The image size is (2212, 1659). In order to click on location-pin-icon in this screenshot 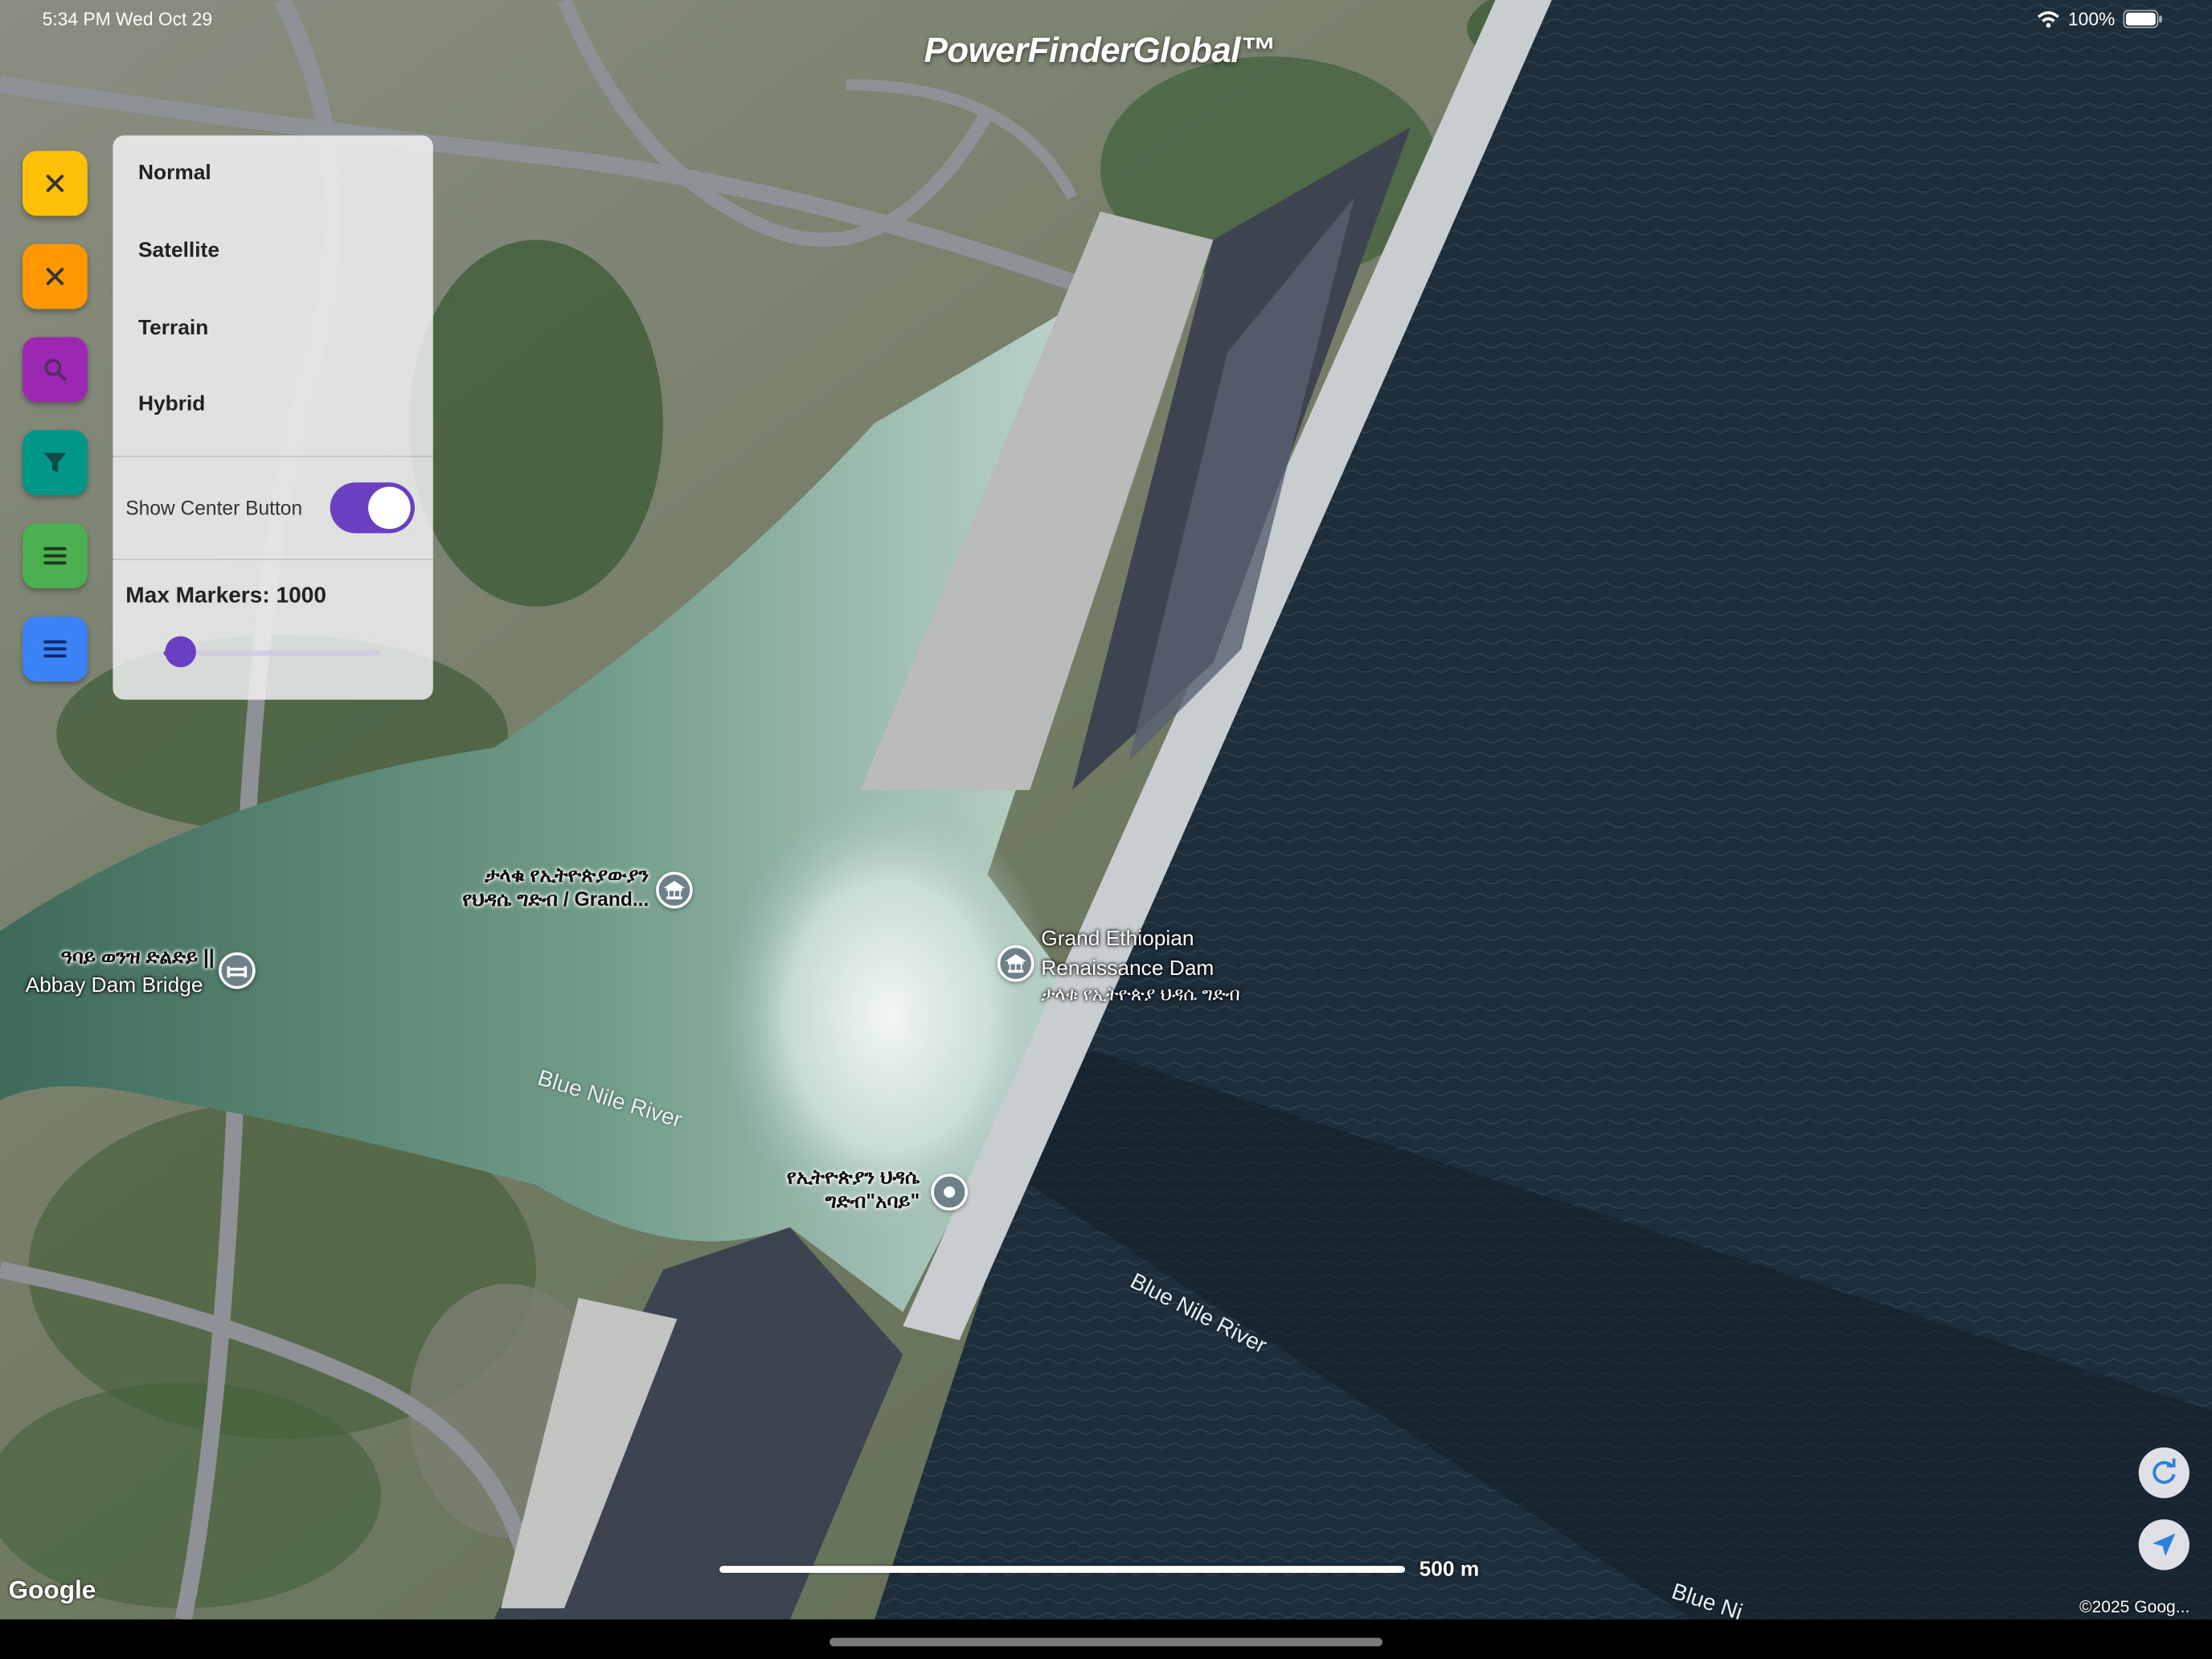, I will do `click(949, 1192)`.